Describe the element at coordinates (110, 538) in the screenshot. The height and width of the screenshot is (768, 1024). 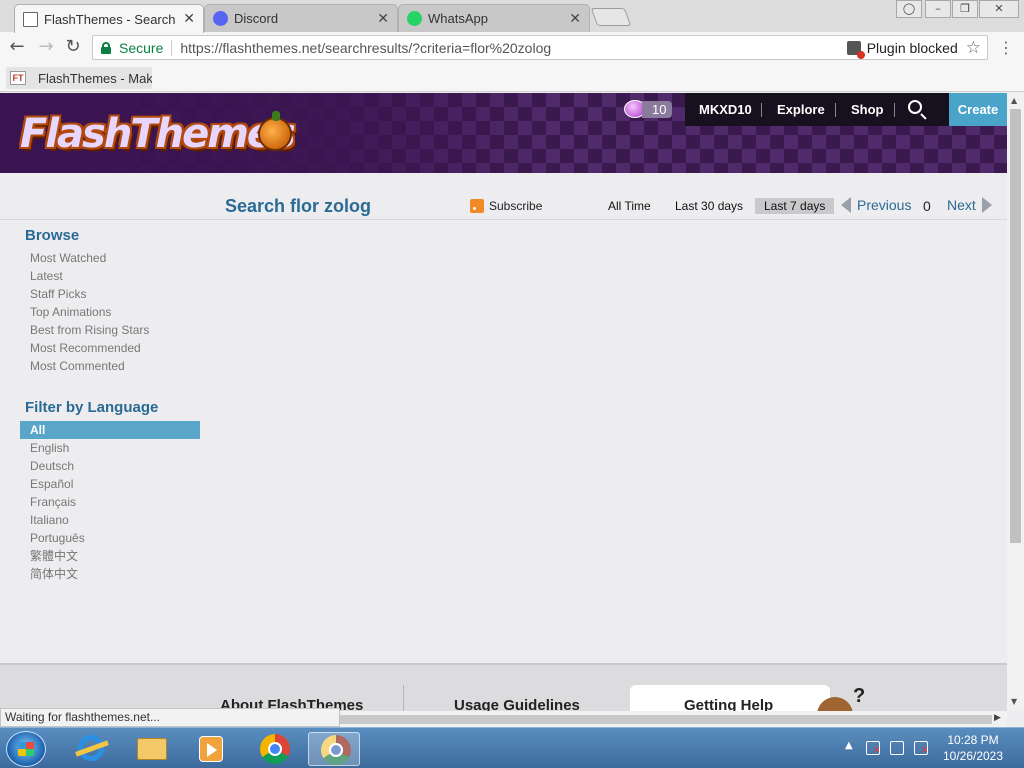
I see `language-item-portugues: Português` at that location.